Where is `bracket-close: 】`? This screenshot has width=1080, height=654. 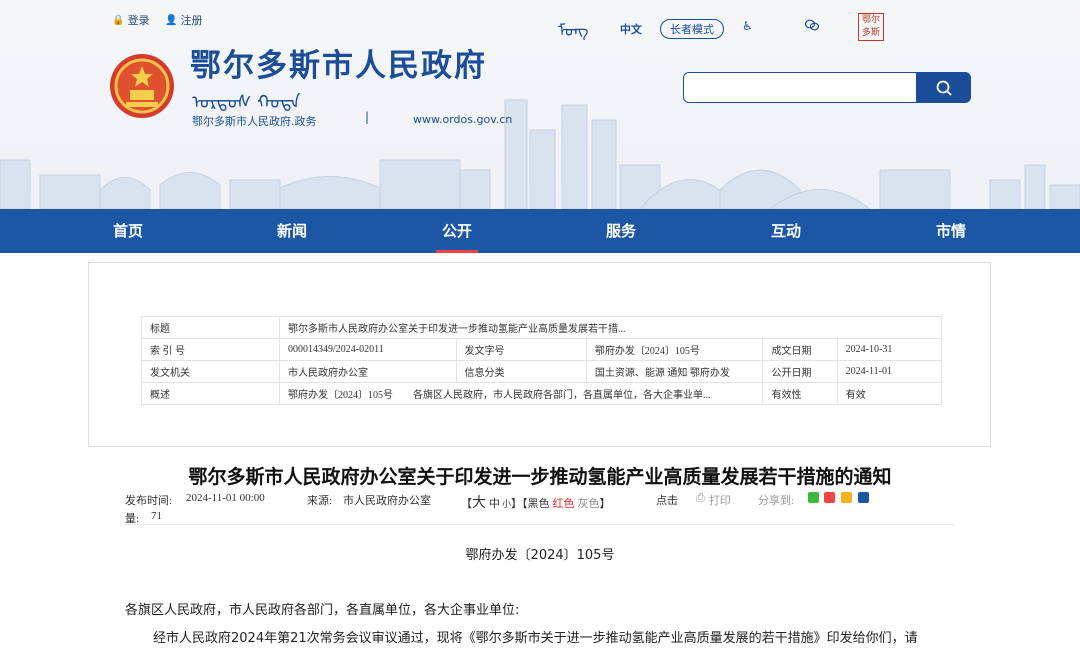 bracket-close: 】 is located at coordinates (605, 504).